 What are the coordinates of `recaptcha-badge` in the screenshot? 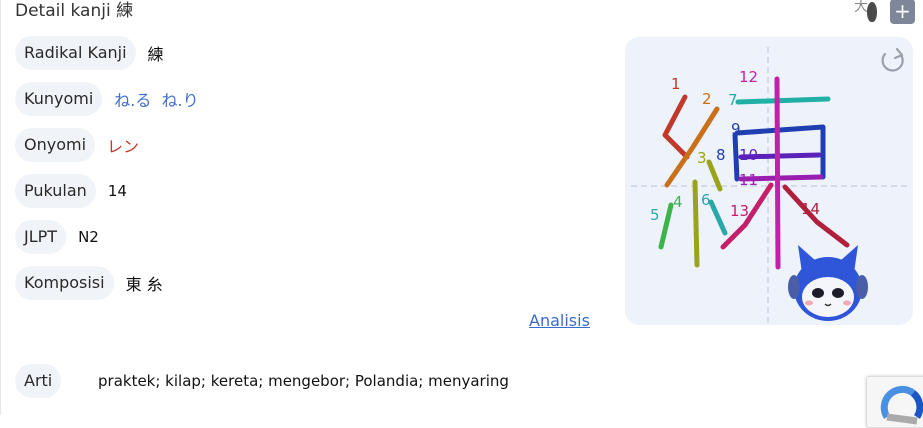 It's located at (894, 402).